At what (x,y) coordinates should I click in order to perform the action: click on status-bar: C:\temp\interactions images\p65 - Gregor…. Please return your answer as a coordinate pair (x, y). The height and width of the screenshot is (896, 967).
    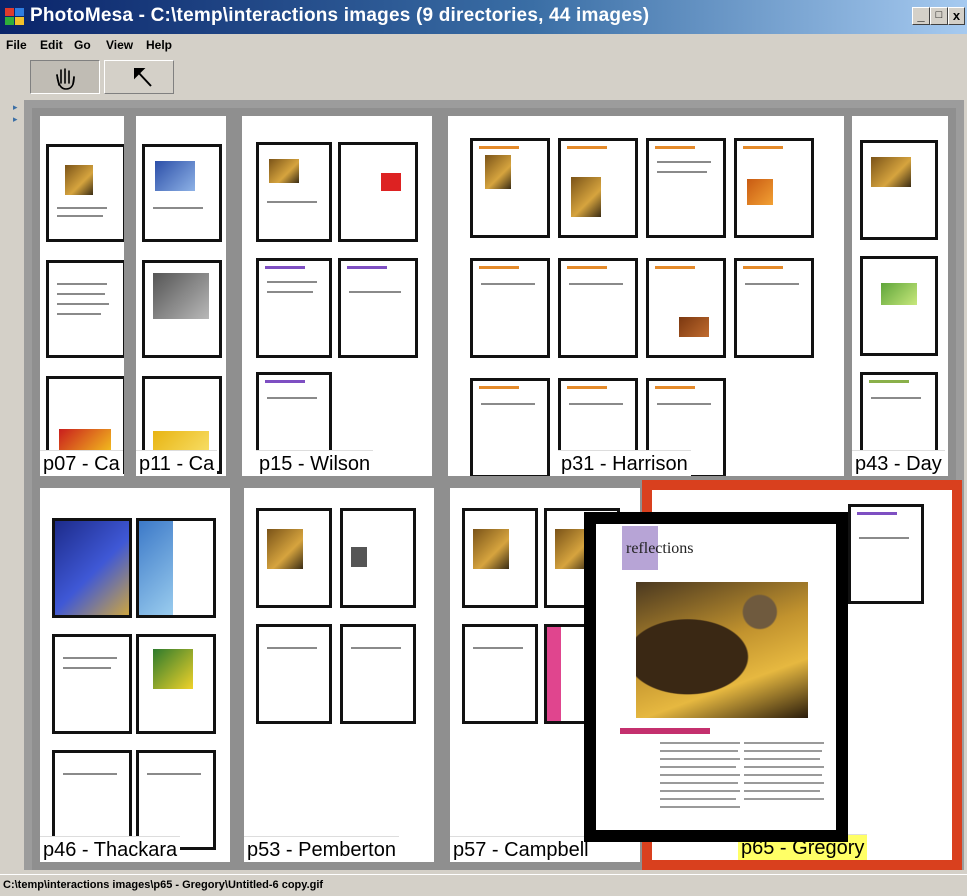
    Looking at the image, I should click on (483, 885).